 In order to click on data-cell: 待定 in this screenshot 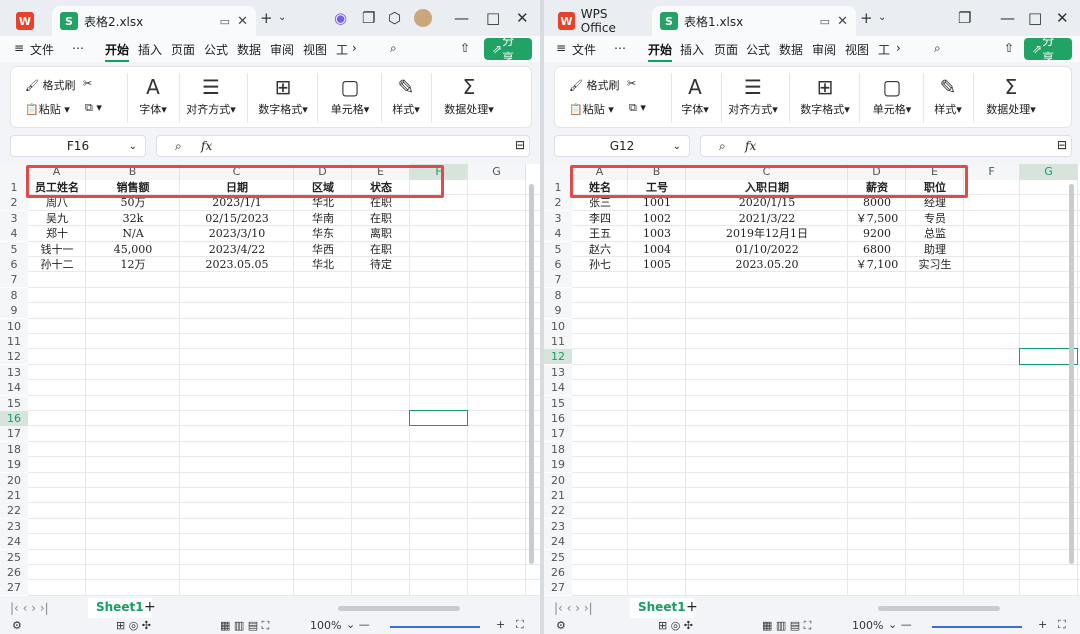, I will do `click(381, 264)`.